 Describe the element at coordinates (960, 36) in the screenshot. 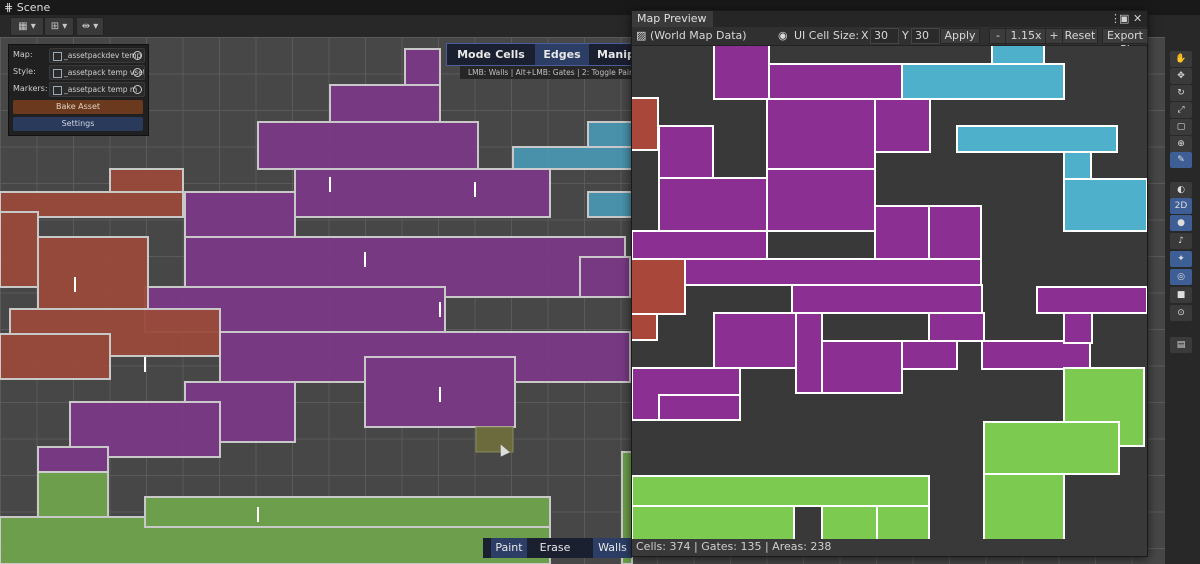

I see `apply-button: Apply` at that location.